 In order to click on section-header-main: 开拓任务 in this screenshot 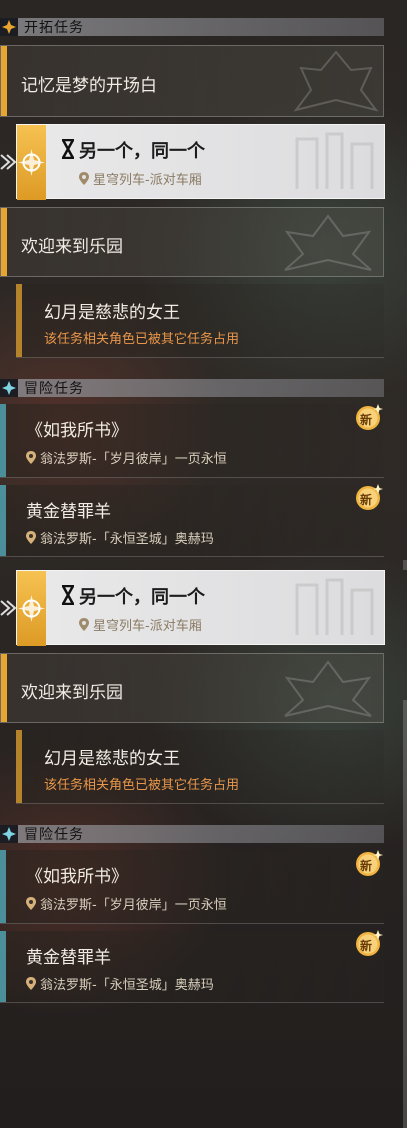, I will do `click(192, 27)`.